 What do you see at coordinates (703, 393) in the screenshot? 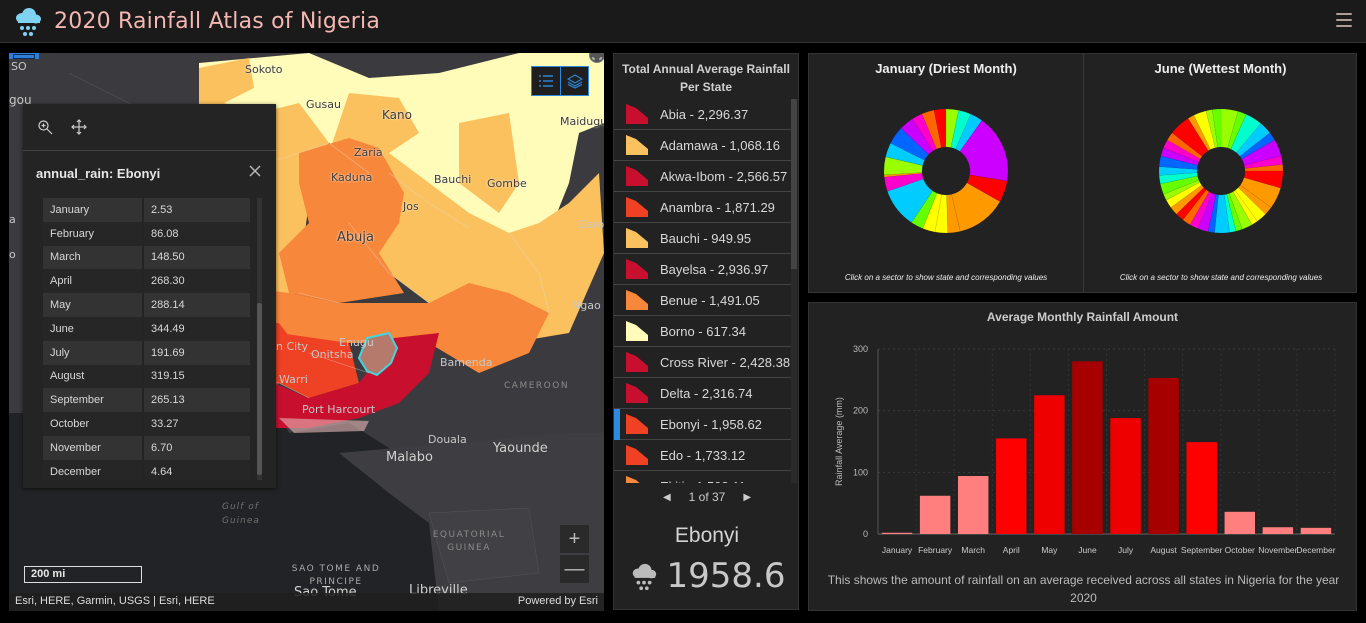
I see `state-list-item: Delta - 2,316.74` at bounding box center [703, 393].